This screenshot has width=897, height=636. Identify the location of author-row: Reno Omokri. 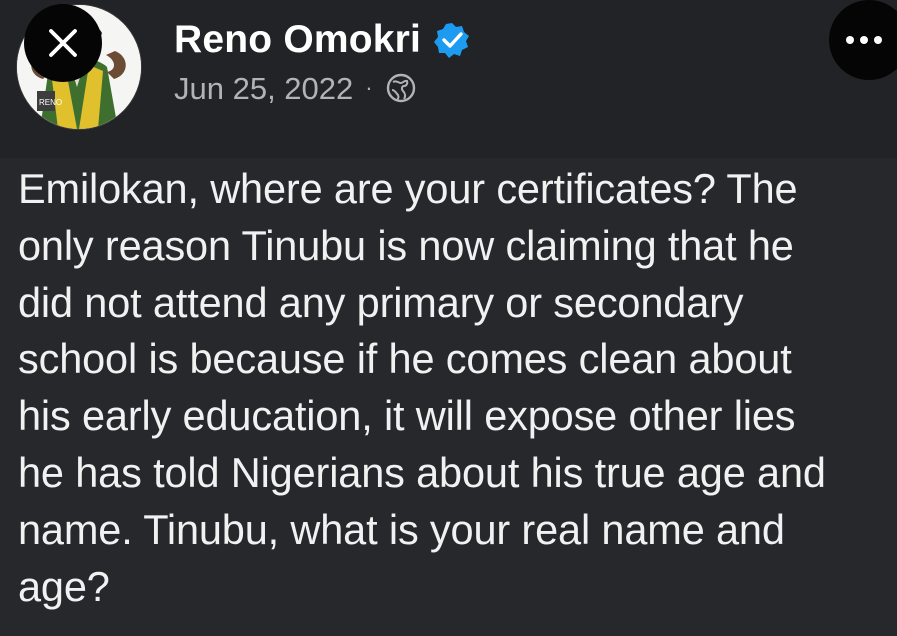
(322, 39).